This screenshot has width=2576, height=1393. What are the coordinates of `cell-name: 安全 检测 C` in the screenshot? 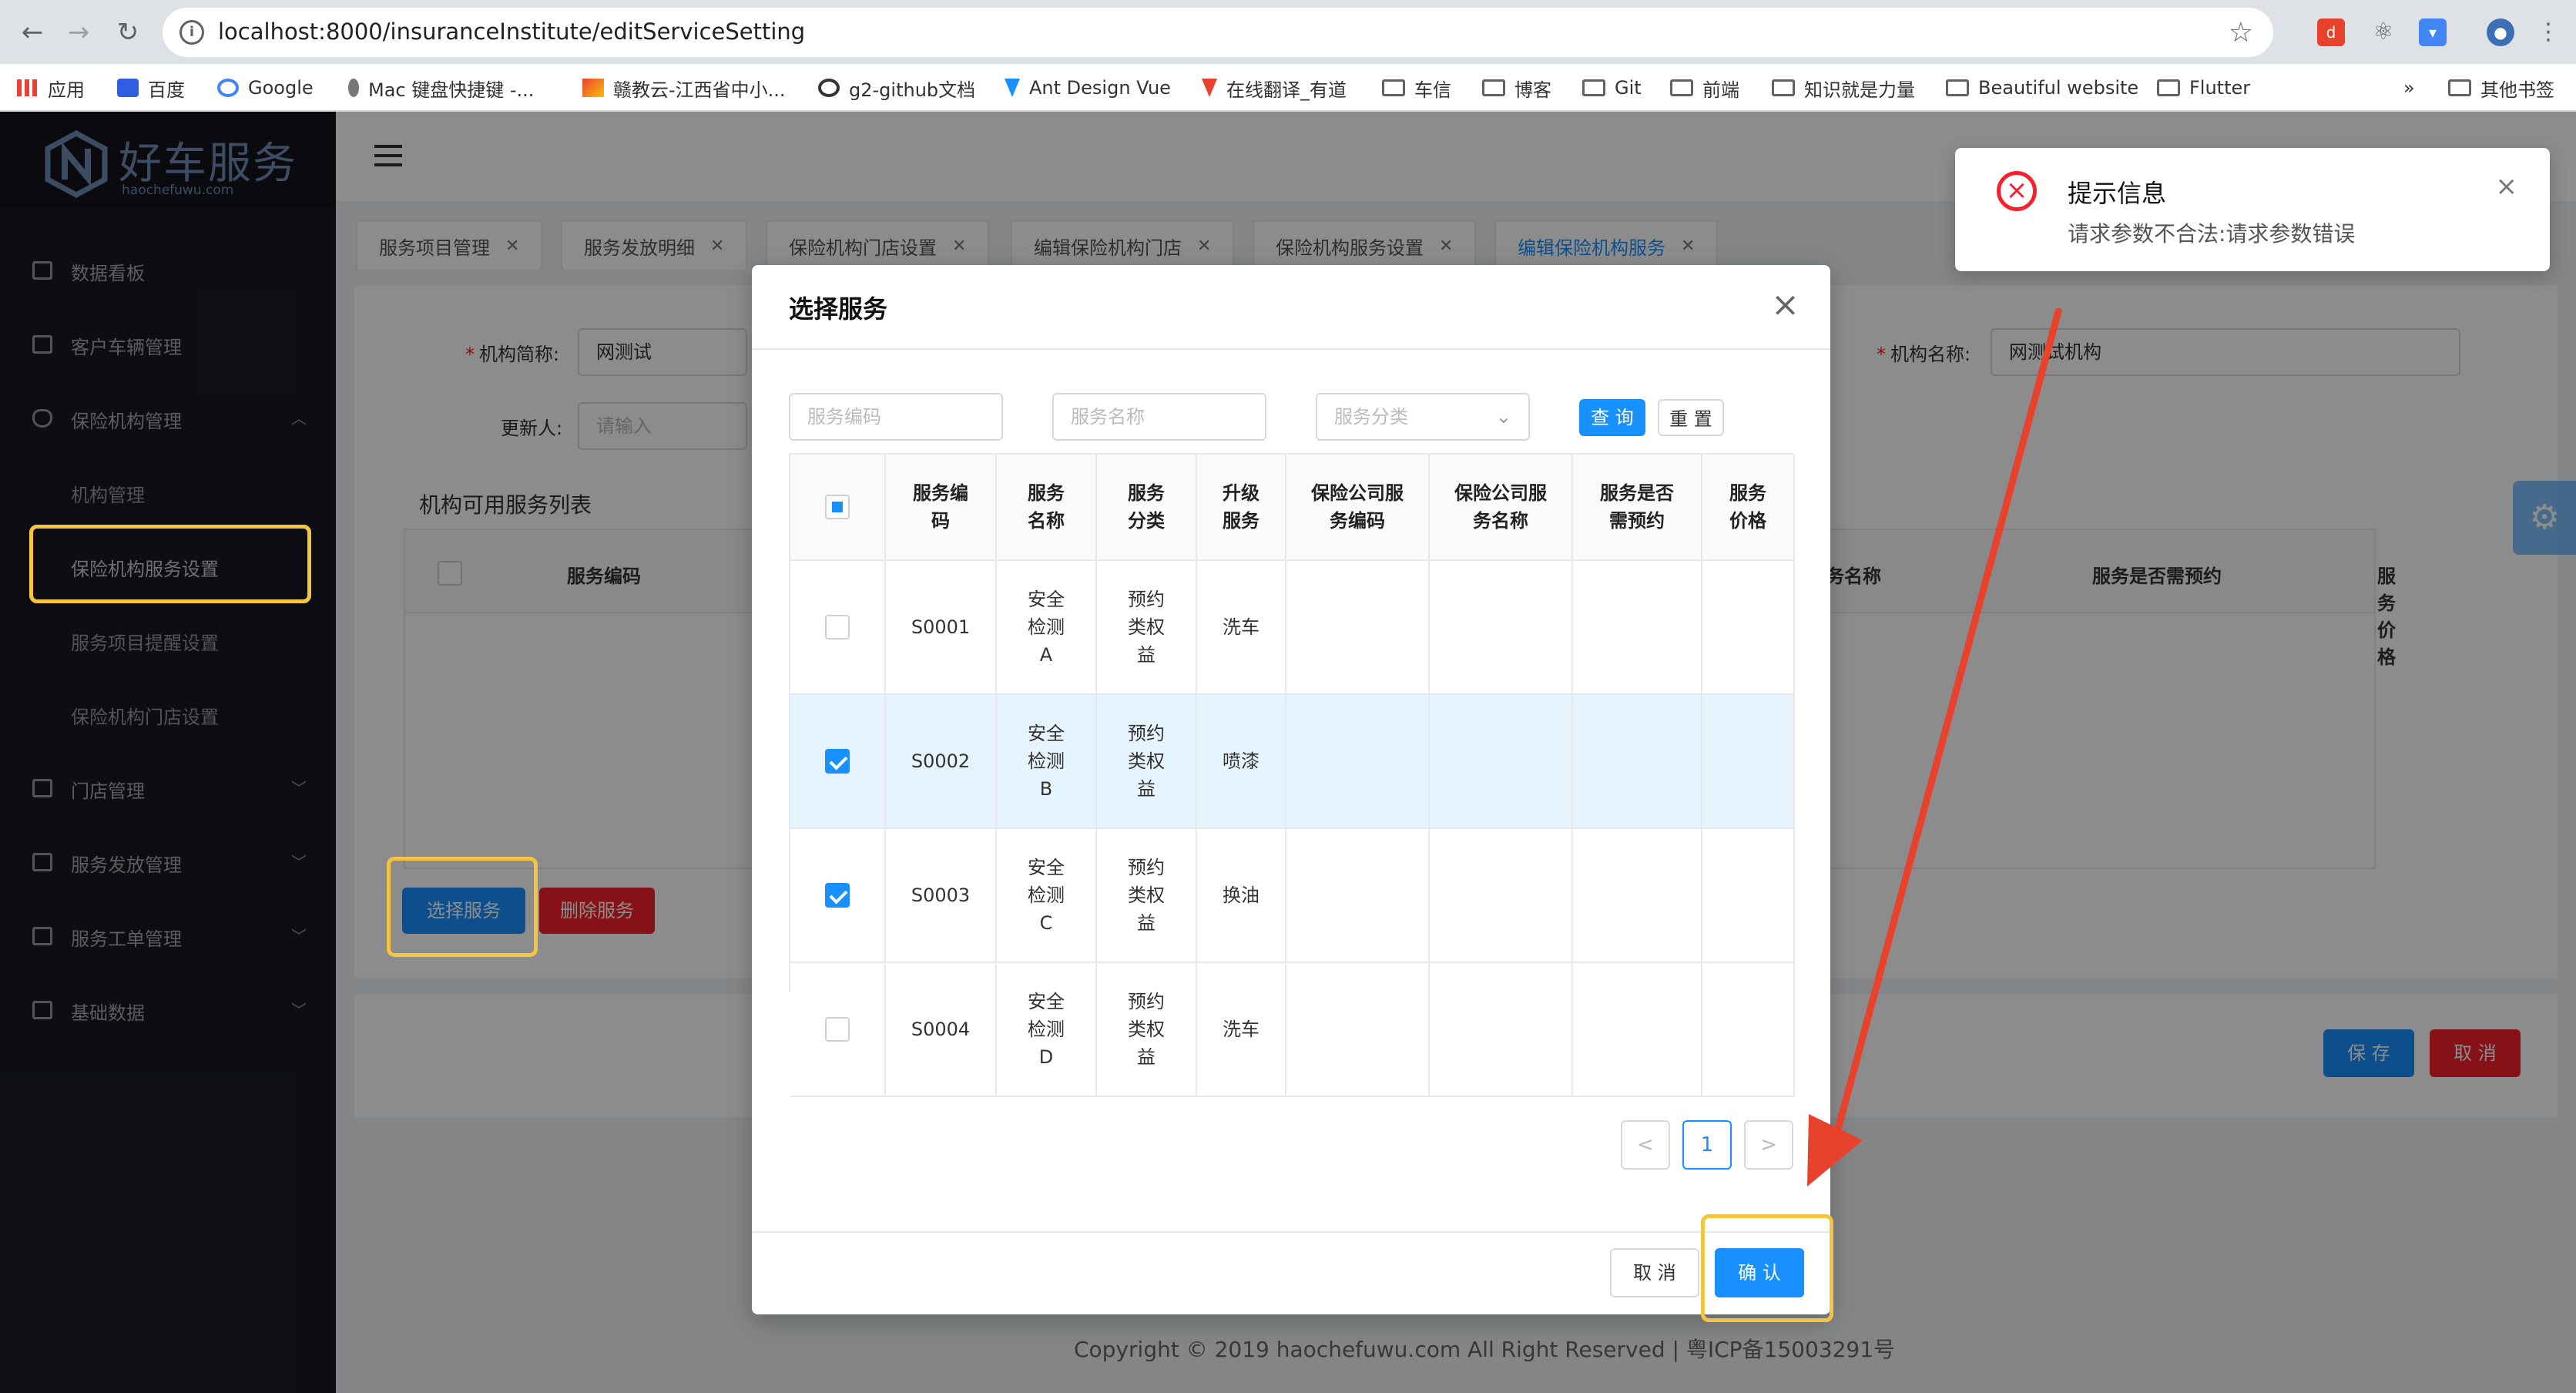 It's located at (1047, 895).